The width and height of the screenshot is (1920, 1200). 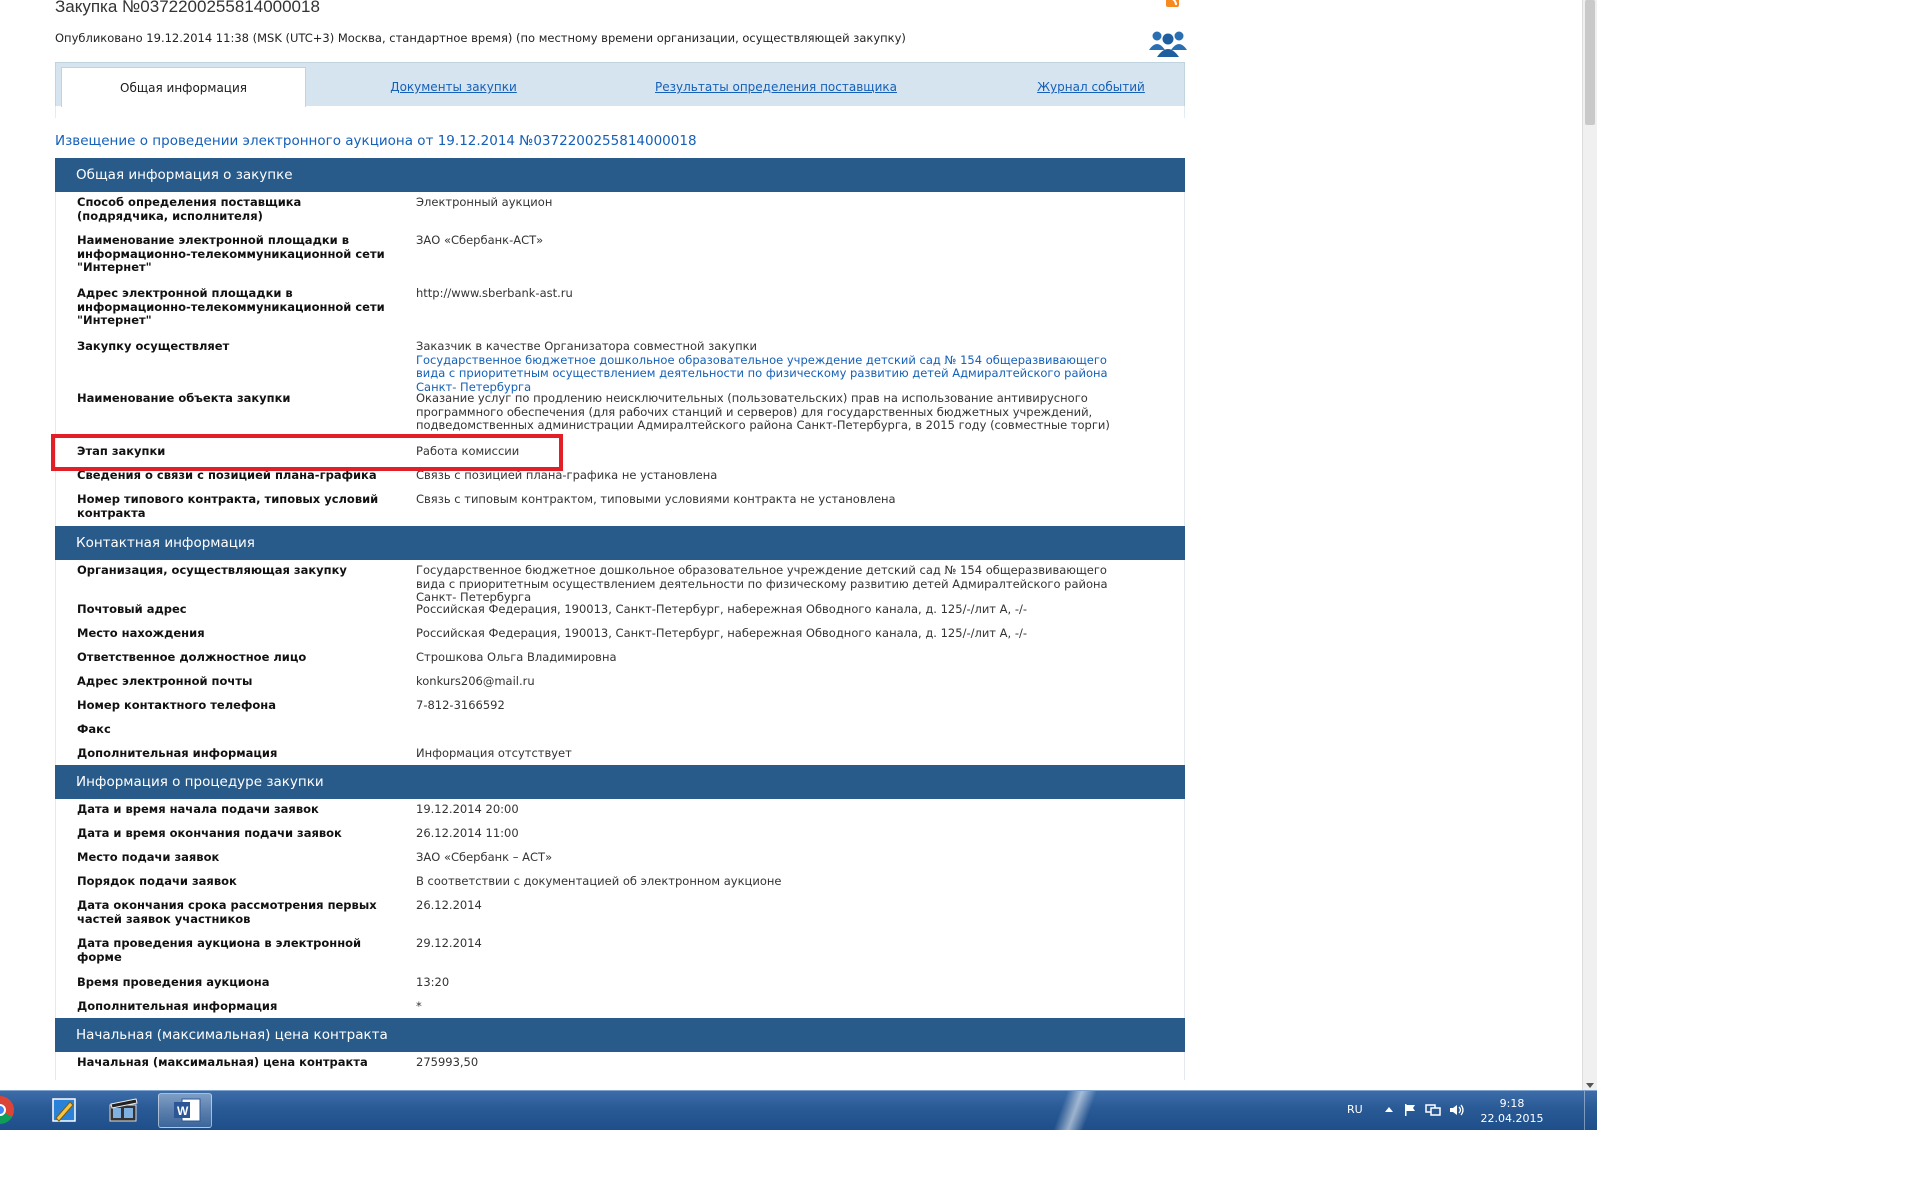 I want to click on network-icon, so click(x=1433, y=1110).